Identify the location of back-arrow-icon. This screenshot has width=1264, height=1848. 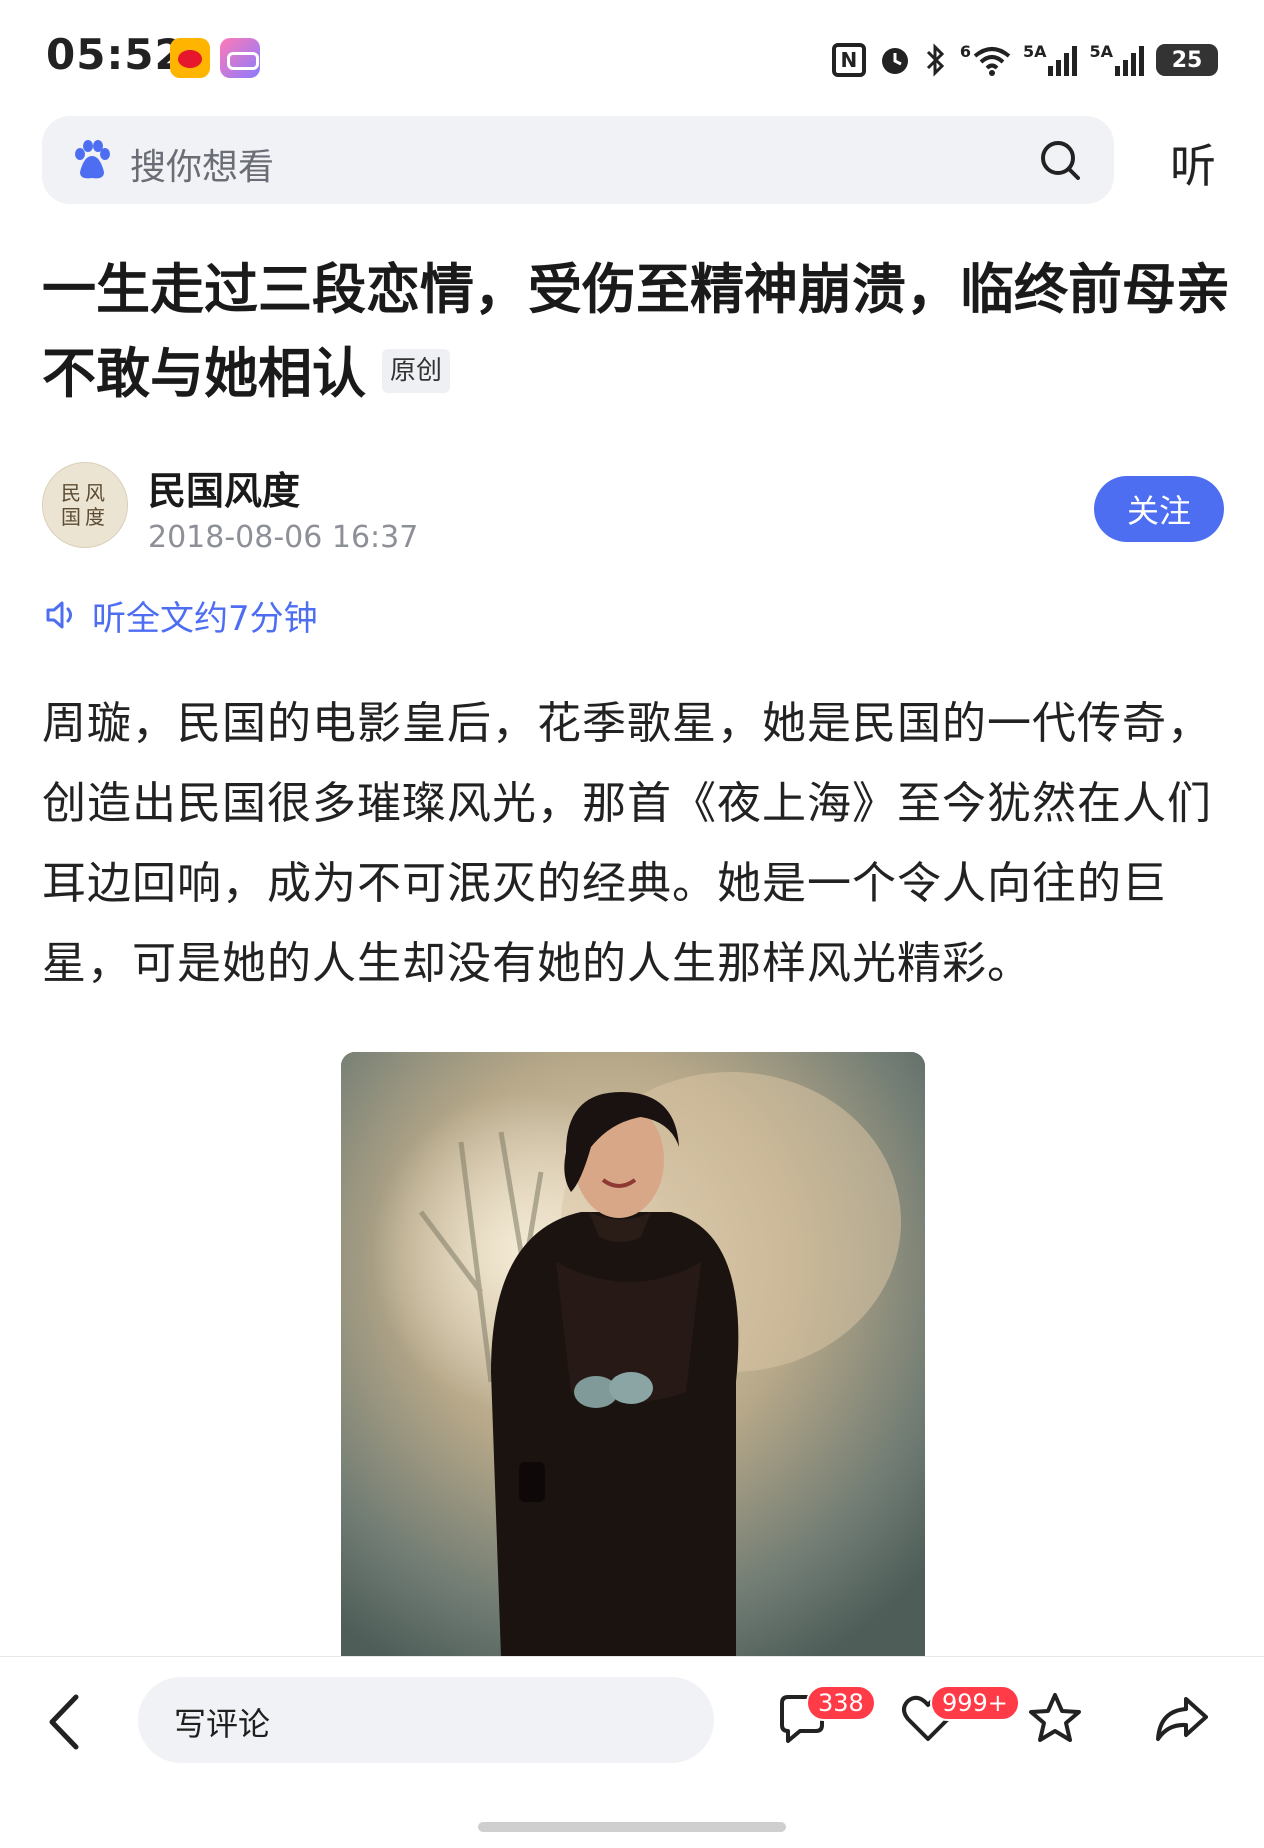
(65, 1722).